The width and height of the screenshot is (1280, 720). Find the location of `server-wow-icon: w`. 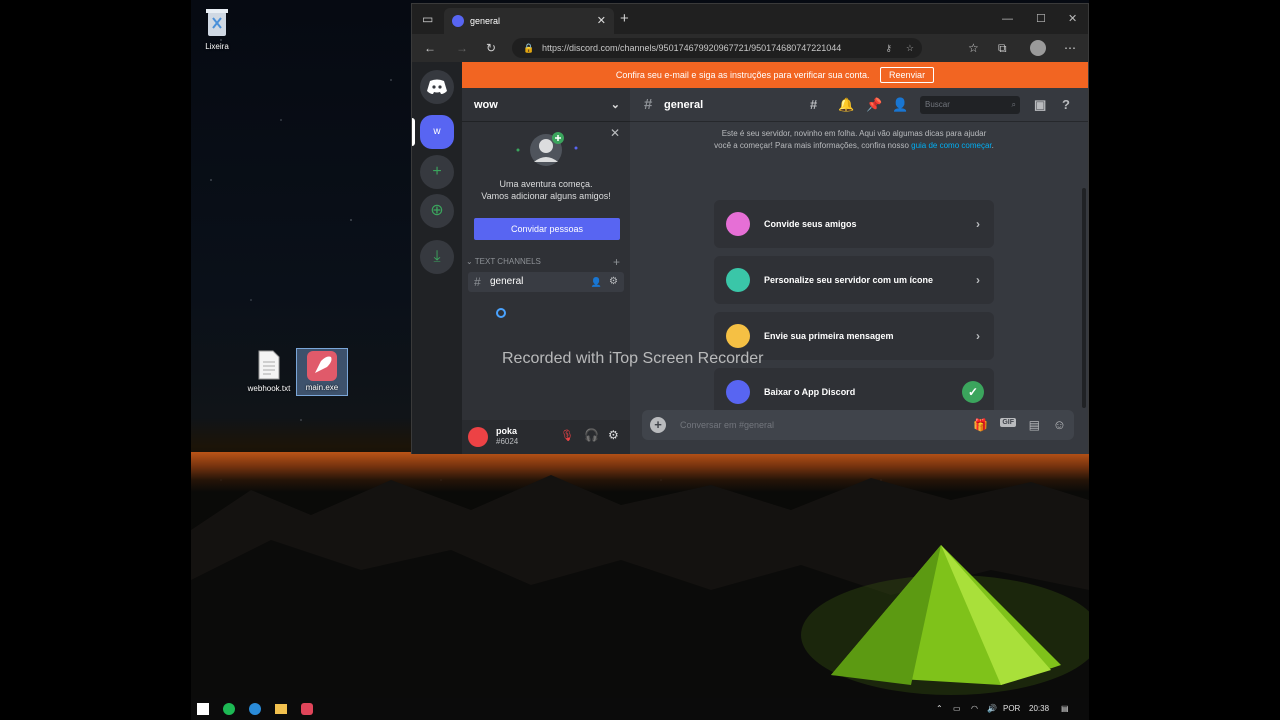

server-wow-icon: w is located at coordinates (437, 132).